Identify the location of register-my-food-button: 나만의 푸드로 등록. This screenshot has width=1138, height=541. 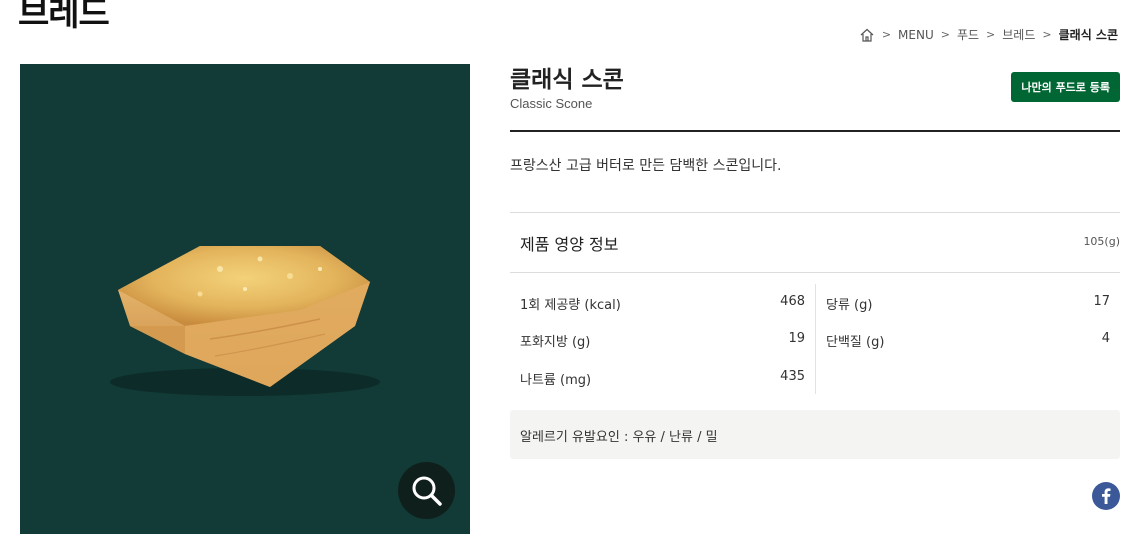
(1065, 87).